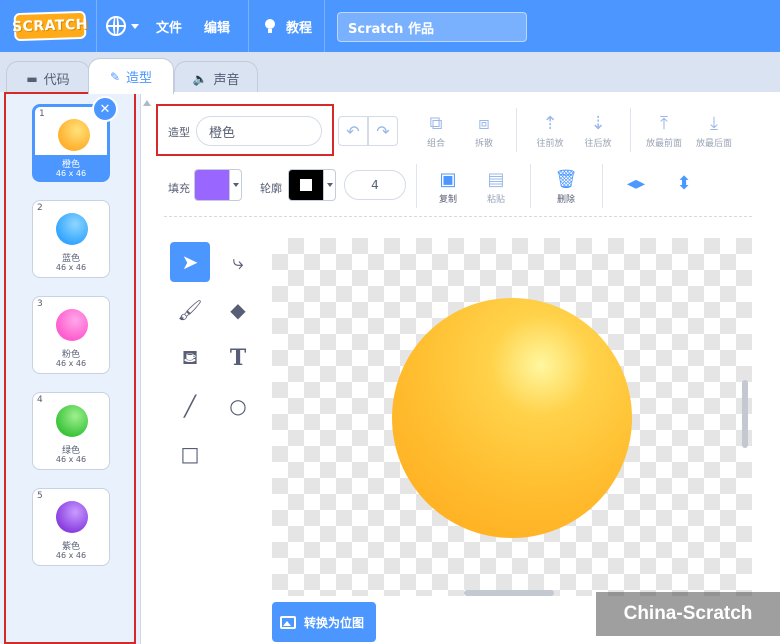  I want to click on tutorials-menu: 教程, so click(287, 26).